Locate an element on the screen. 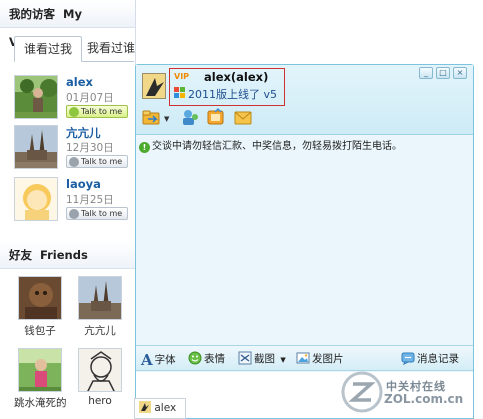 This screenshot has width=483, height=419. font-label: 字体 is located at coordinates (165, 360).